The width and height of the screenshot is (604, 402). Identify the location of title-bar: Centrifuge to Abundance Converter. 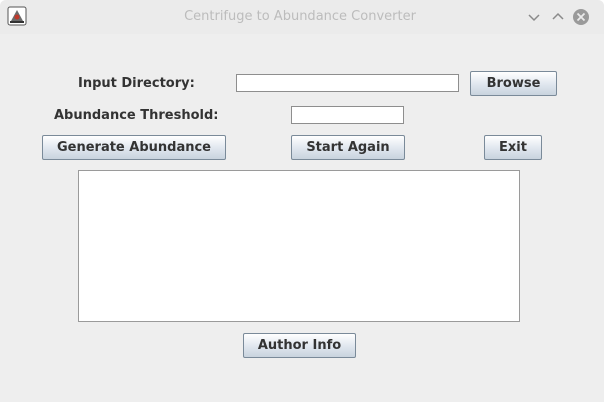
(302, 17).